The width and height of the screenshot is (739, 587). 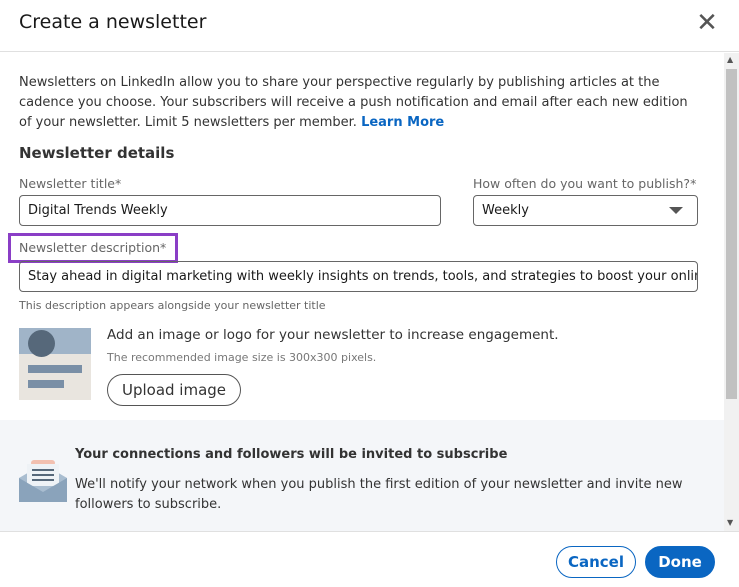 I want to click on scrollbar-thumb, so click(x=731, y=234).